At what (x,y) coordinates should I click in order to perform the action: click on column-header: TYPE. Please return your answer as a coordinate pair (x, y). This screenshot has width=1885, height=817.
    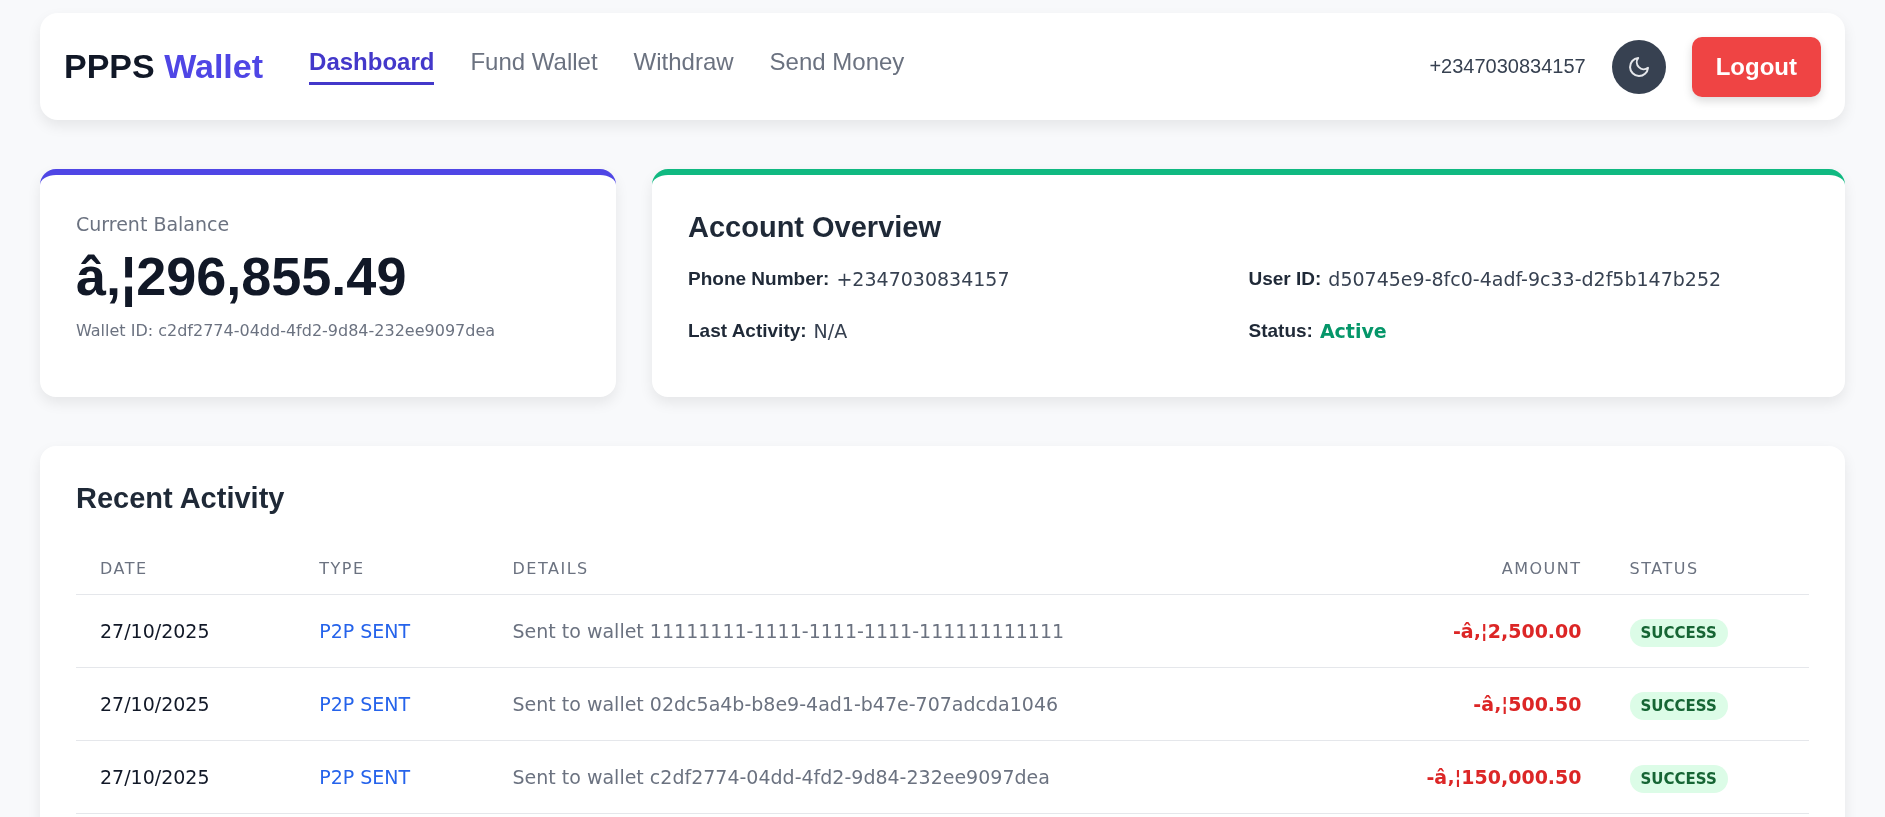
    Looking at the image, I should click on (392, 570).